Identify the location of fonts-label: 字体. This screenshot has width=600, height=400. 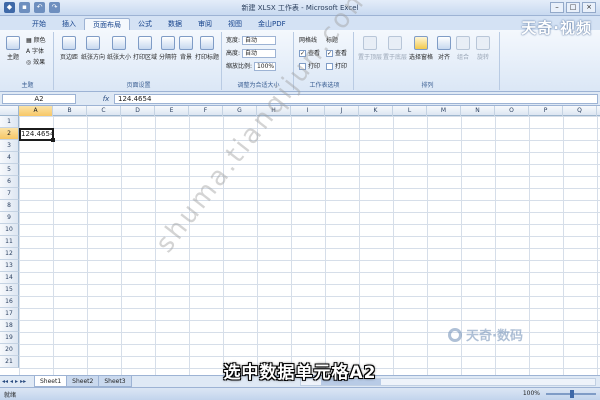
(38, 51).